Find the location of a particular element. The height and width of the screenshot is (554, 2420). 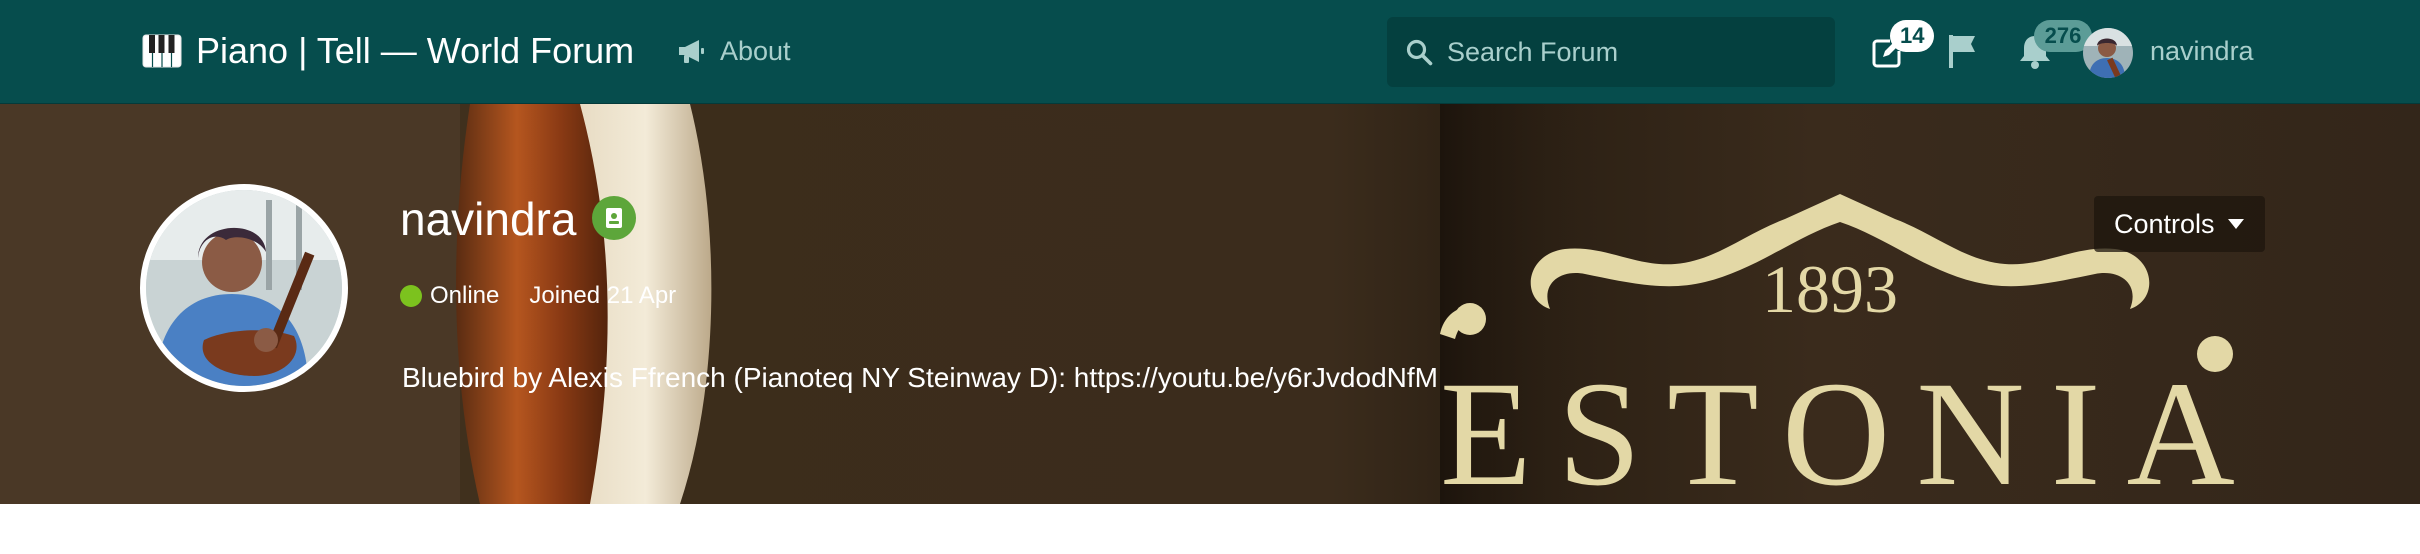

piano-keys-icon is located at coordinates (162, 51).